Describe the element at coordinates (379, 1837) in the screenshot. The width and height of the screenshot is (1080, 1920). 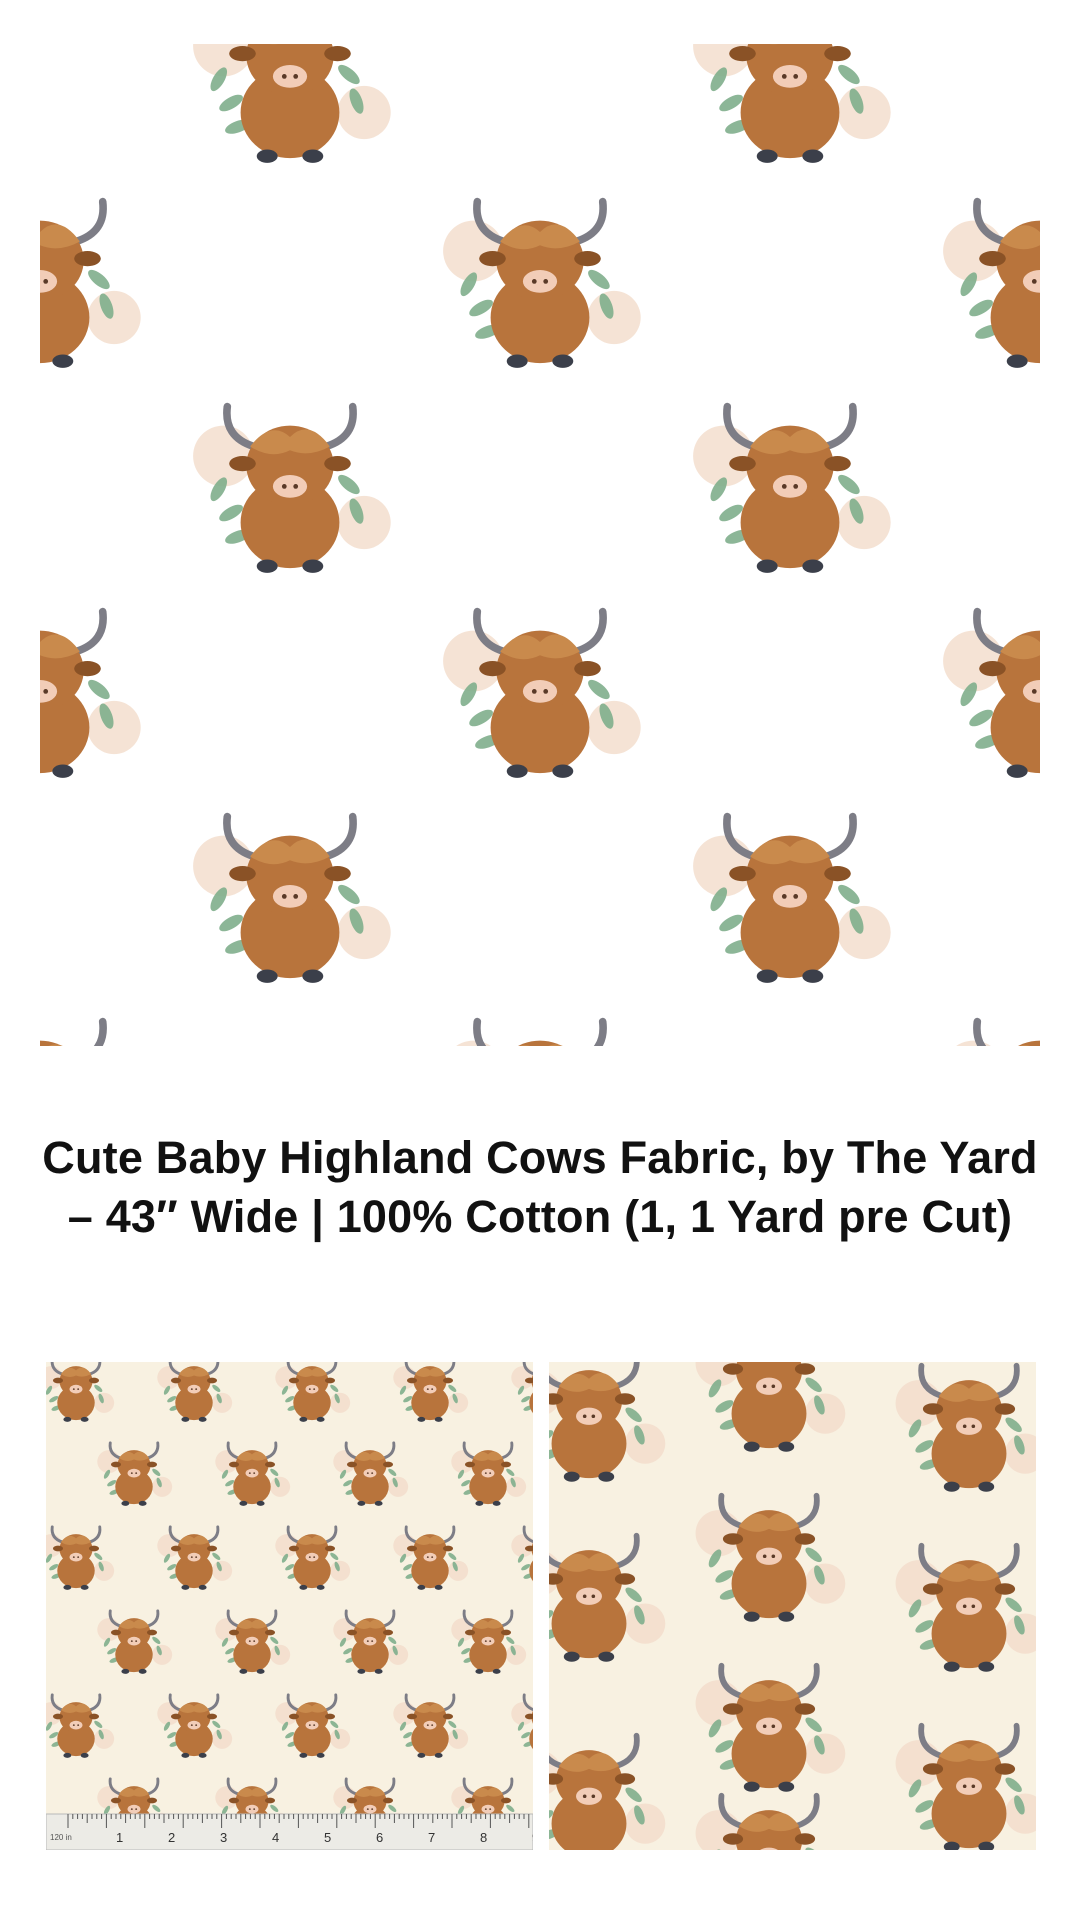
I see `ruler-number: 6` at that location.